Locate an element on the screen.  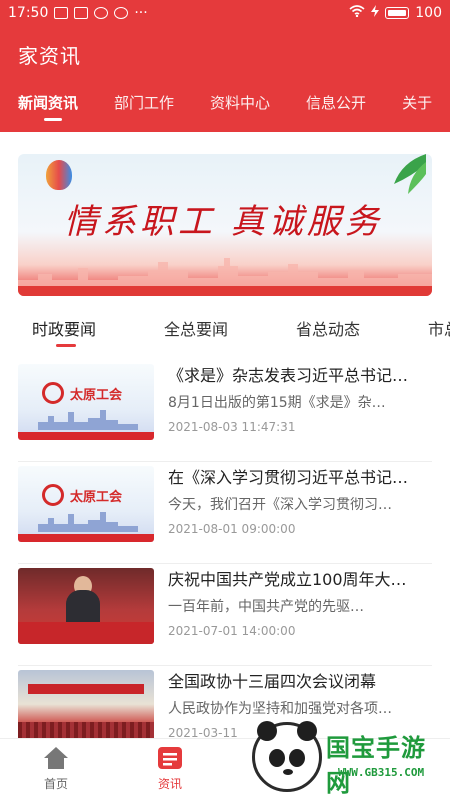
tab-provincial-union: 省总动态 is located at coordinates (328, 328).